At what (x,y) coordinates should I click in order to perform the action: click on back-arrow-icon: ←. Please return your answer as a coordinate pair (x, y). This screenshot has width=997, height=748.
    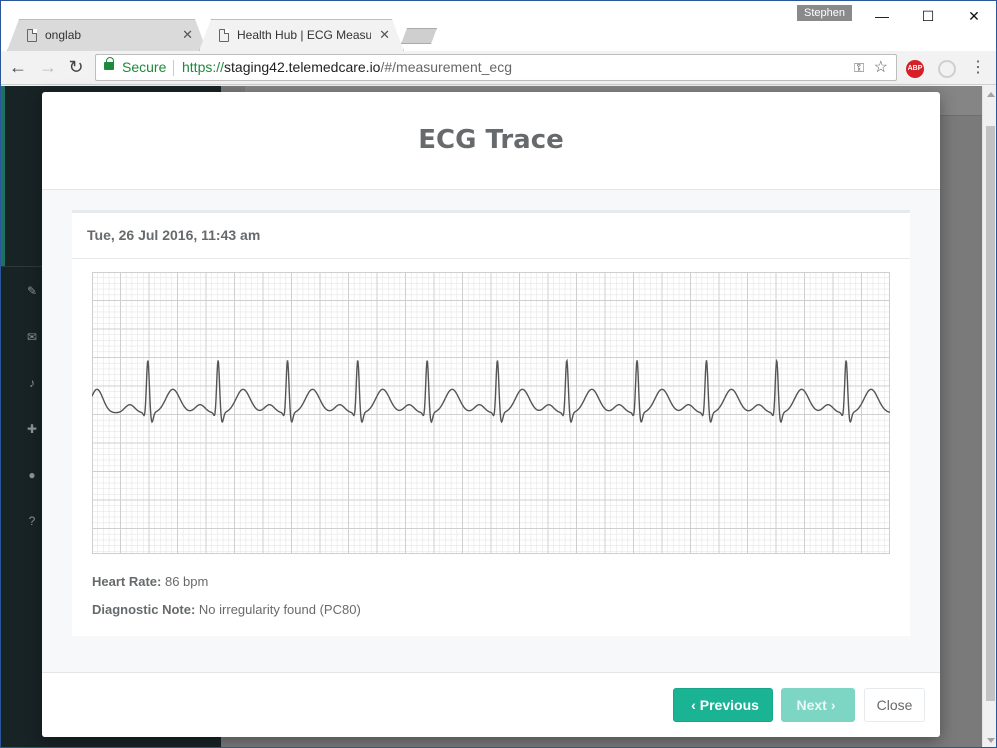
    Looking at the image, I should click on (18, 67).